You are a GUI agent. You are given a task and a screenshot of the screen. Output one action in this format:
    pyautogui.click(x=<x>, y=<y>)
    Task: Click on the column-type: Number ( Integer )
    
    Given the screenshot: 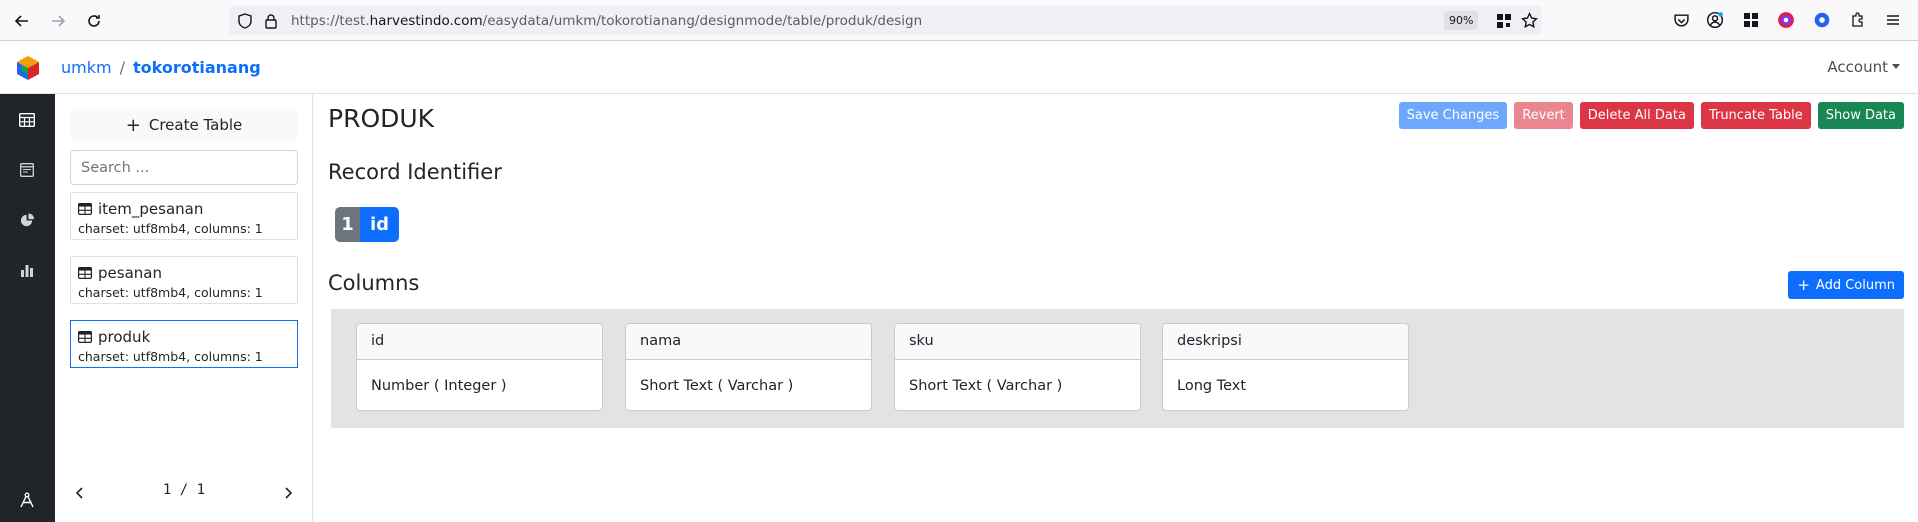 What is the action you would take?
    pyautogui.click(x=439, y=386)
    